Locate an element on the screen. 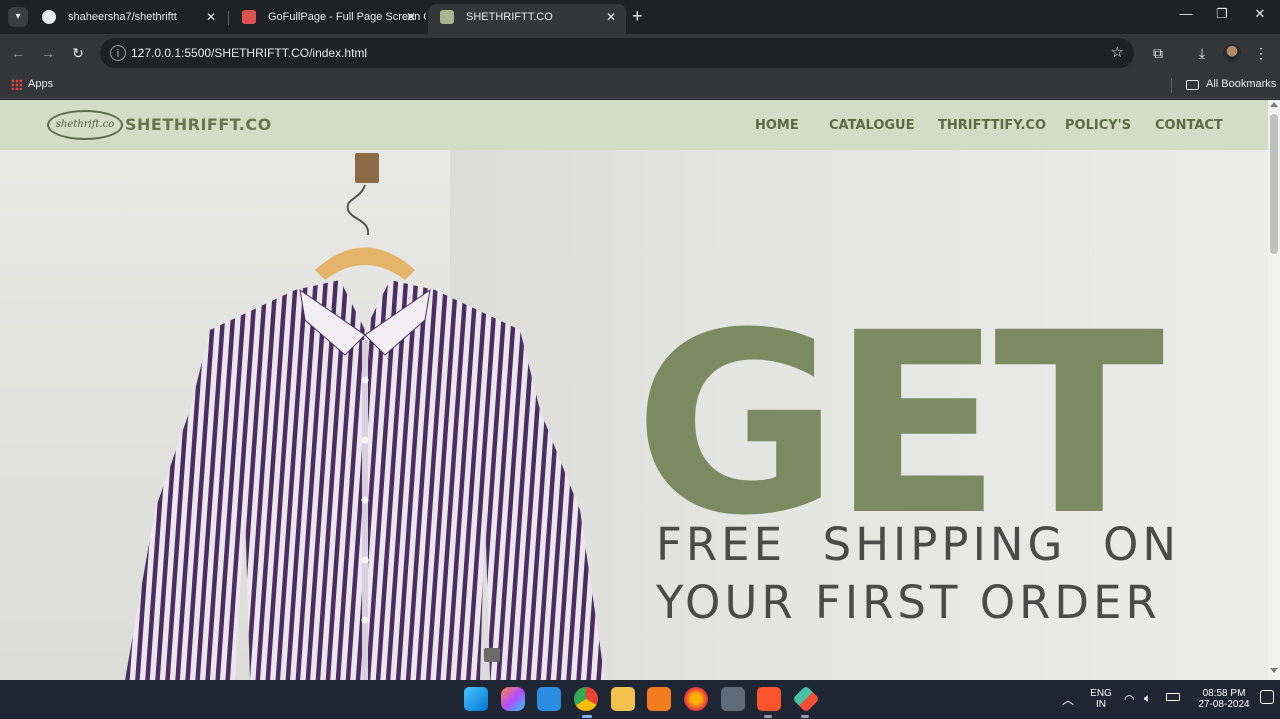 This screenshot has height=719, width=1280. new-tab-button: + is located at coordinates (637, 16).